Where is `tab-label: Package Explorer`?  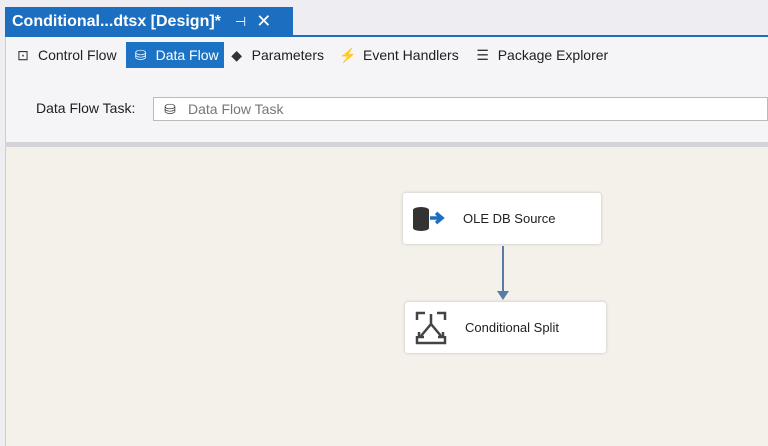
tab-label: Package Explorer is located at coordinates (553, 55).